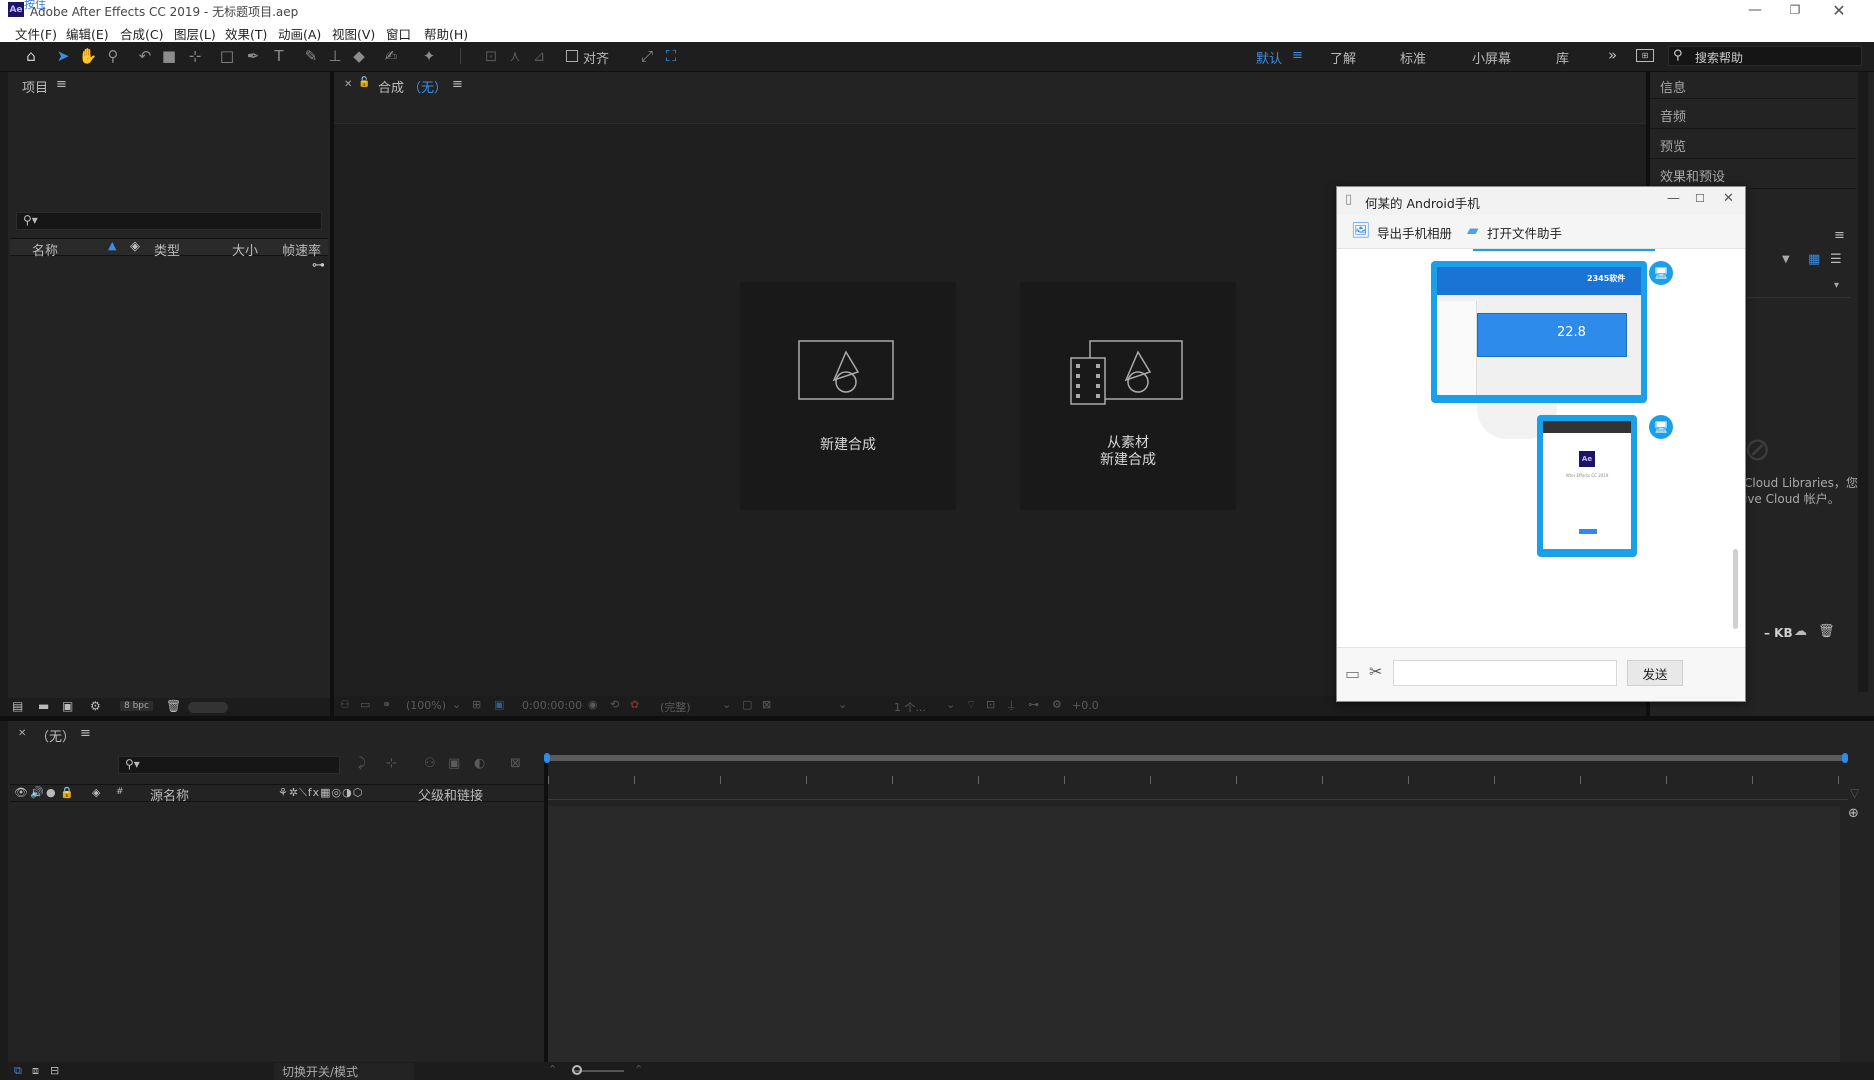  Describe the element at coordinates (766, 704) in the screenshot. I see `transparency-grid-icon: ⊠` at that location.